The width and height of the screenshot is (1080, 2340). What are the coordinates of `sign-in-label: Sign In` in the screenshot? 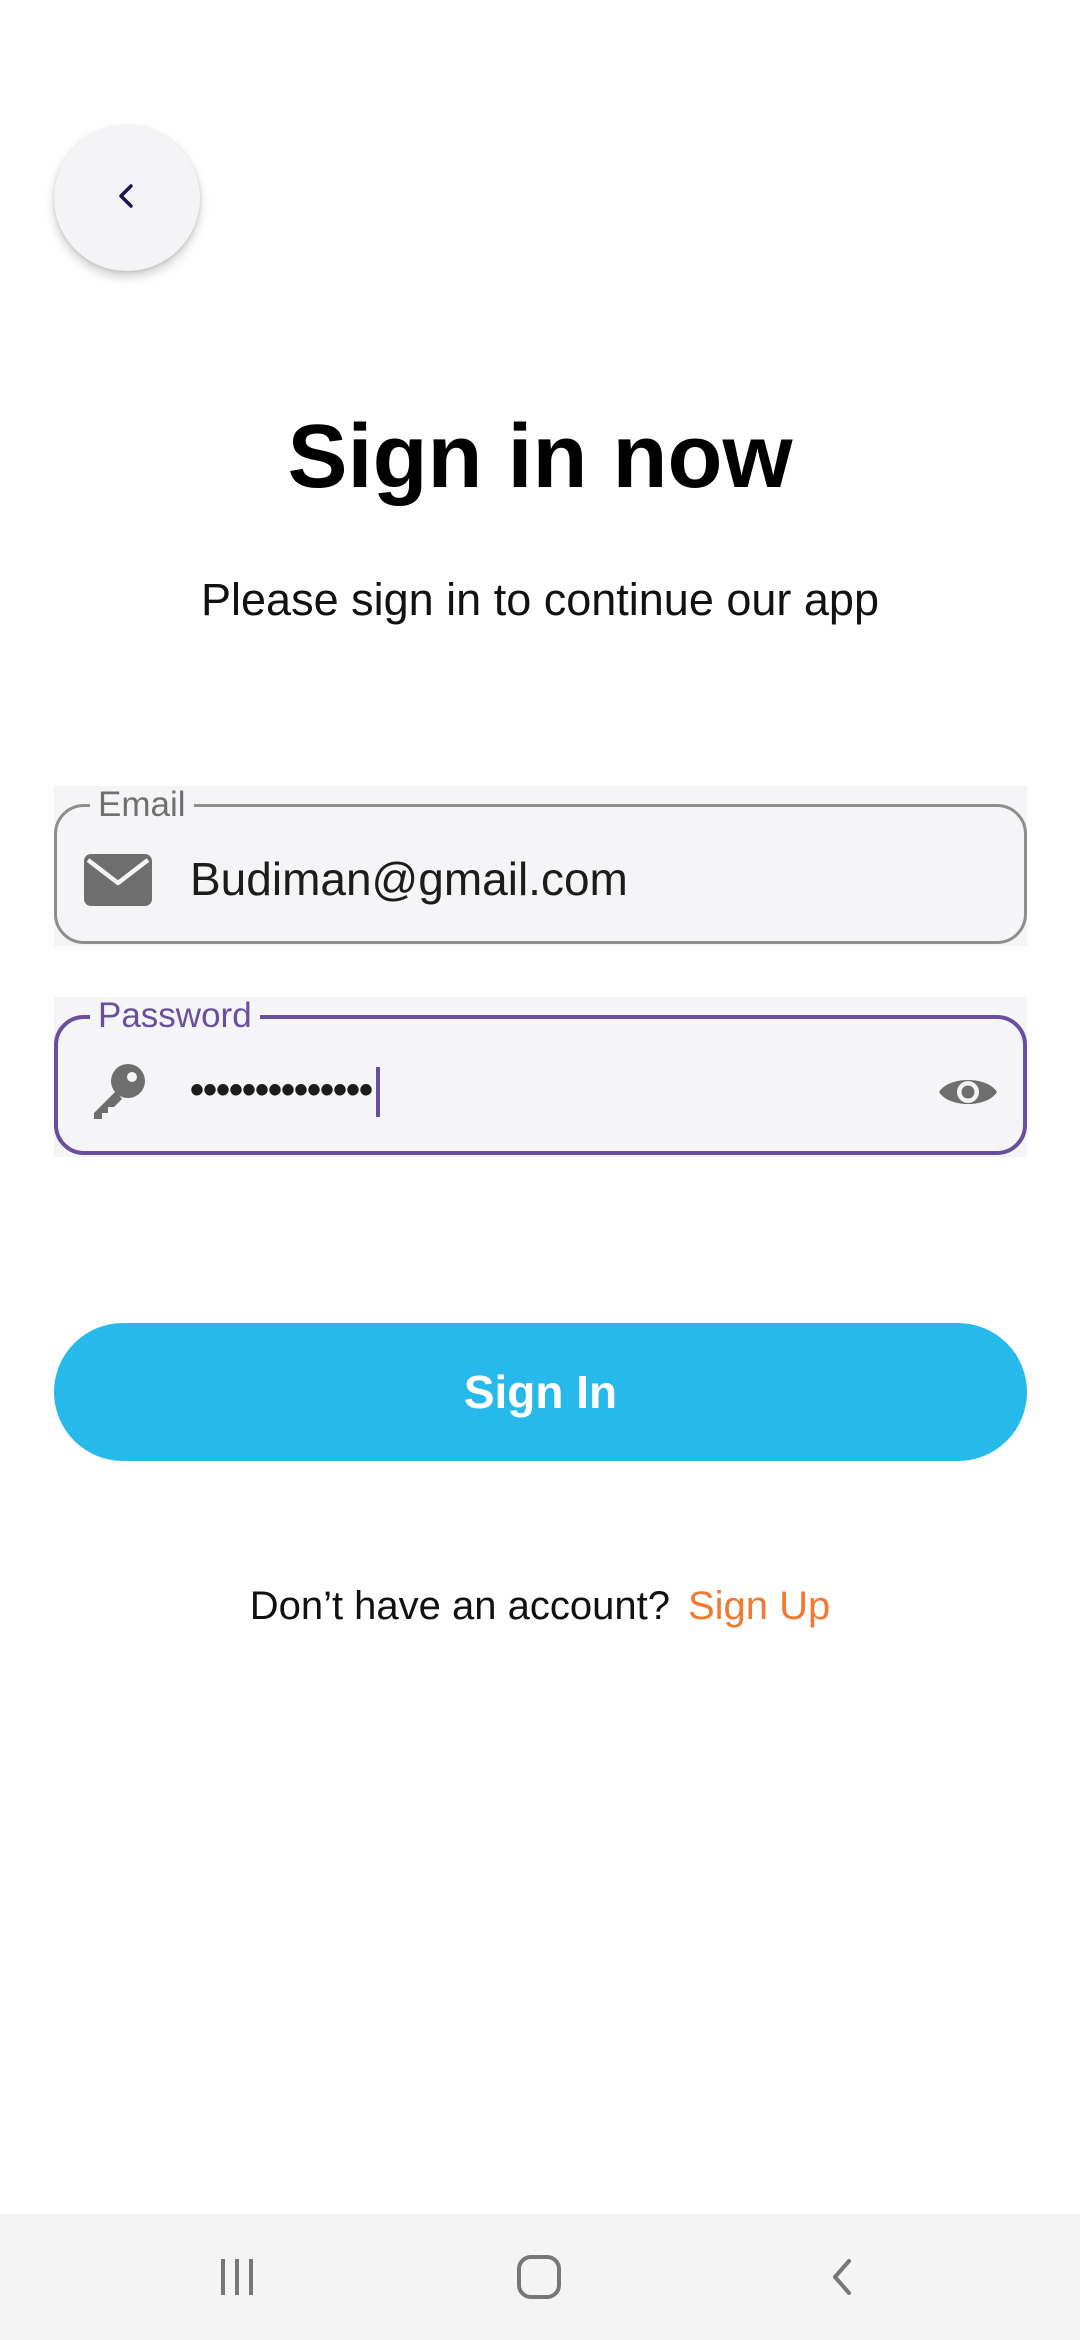 It's located at (540, 1392).